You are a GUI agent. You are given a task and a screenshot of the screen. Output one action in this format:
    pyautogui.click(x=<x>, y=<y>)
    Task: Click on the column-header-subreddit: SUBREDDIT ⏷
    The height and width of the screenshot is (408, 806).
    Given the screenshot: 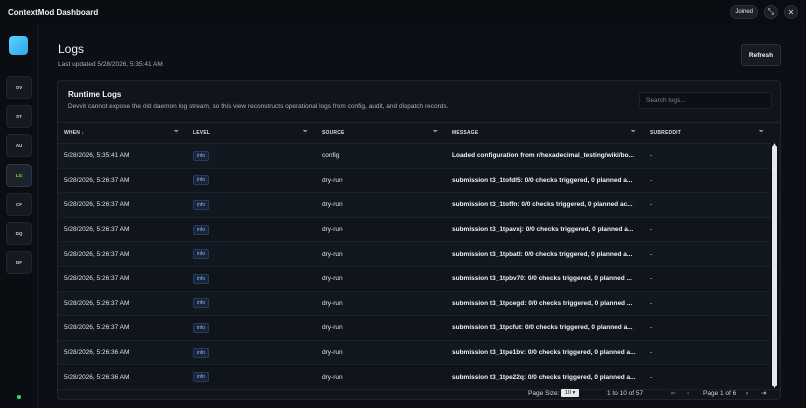 What is the action you would take?
    pyautogui.click(x=708, y=133)
    